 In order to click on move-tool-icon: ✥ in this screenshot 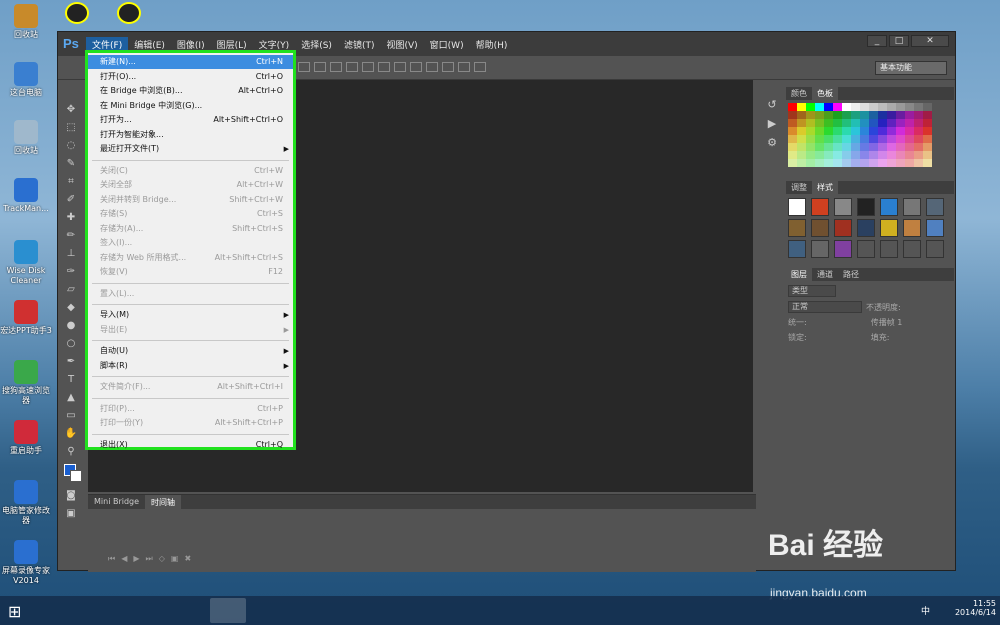, I will do `click(71, 109)`.